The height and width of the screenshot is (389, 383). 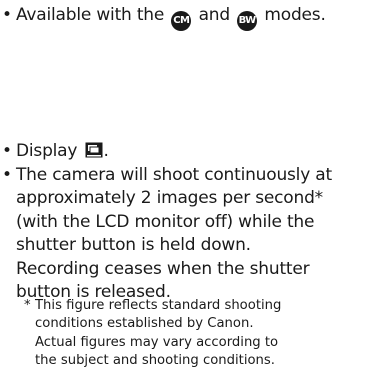 I want to click on step-display: • Display ., so click(x=167, y=152).